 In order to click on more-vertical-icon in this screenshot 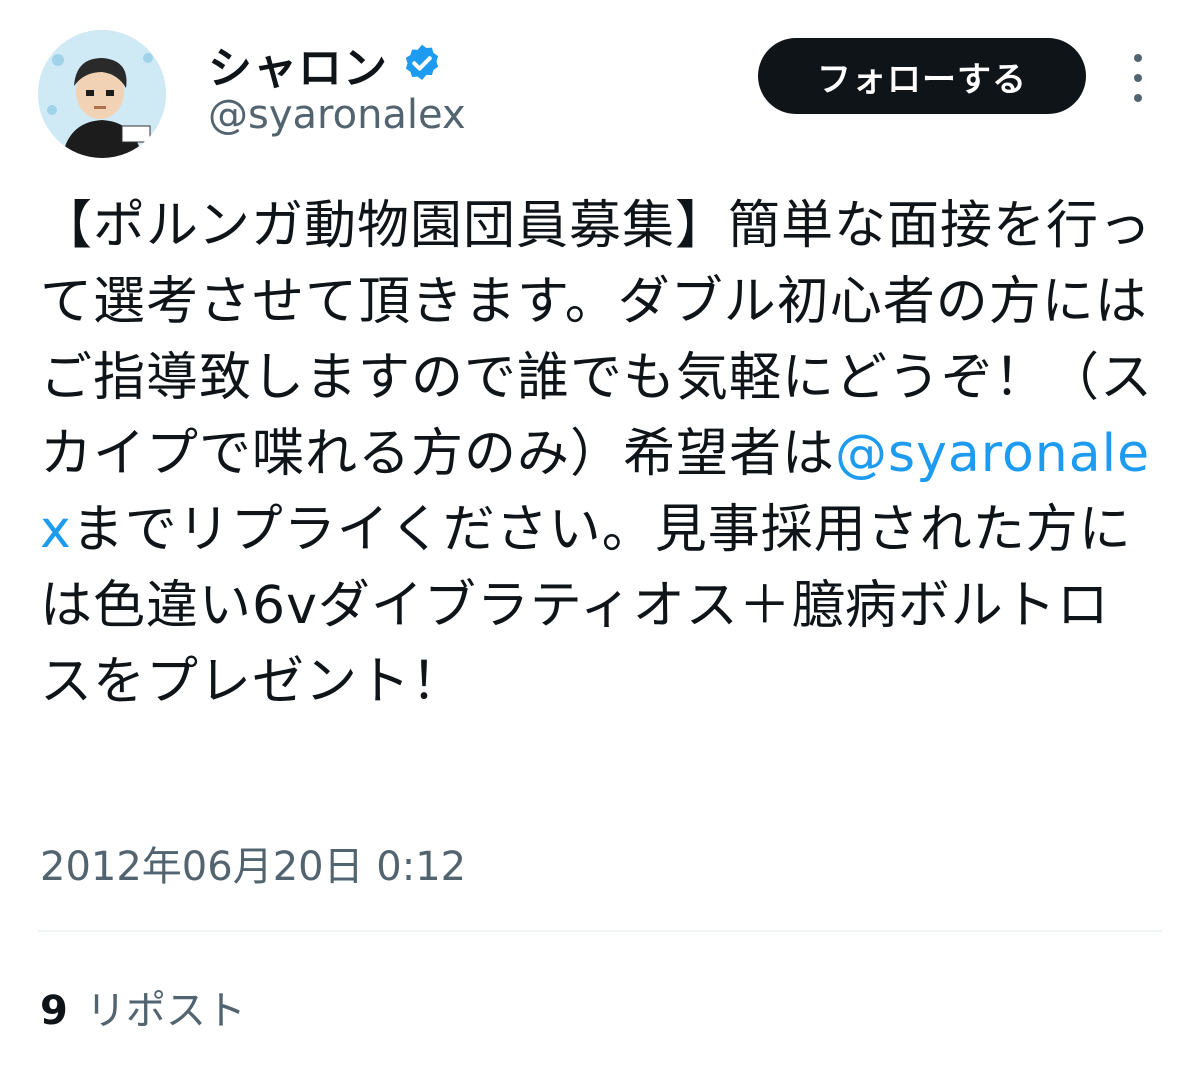, I will do `click(1138, 78)`.